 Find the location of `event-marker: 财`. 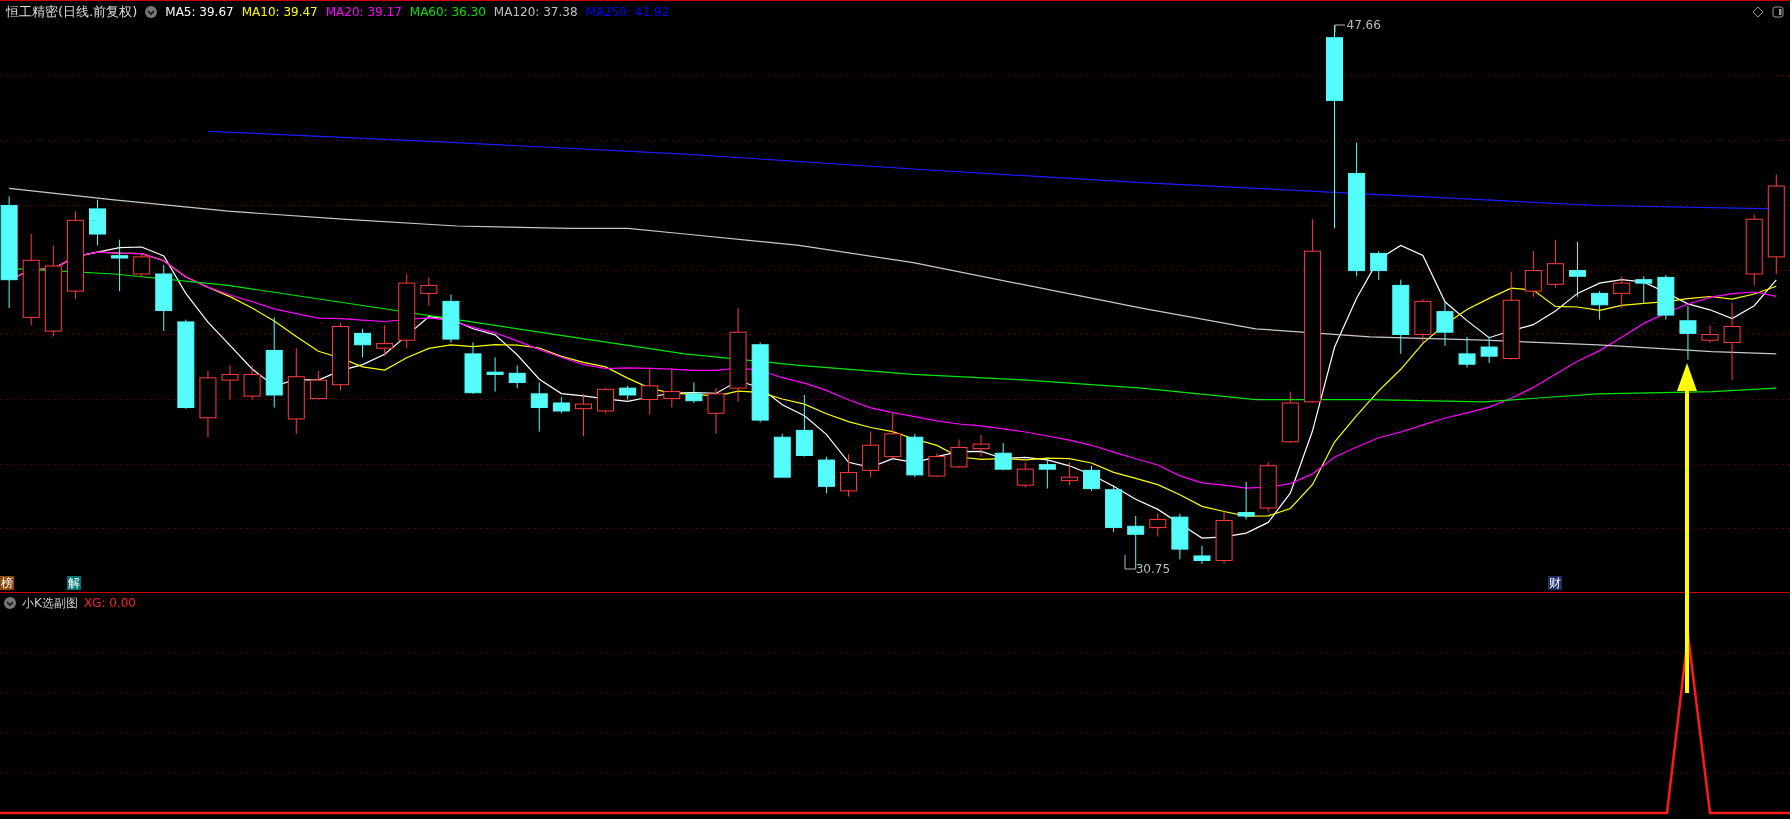

event-marker: 财 is located at coordinates (1555, 583).